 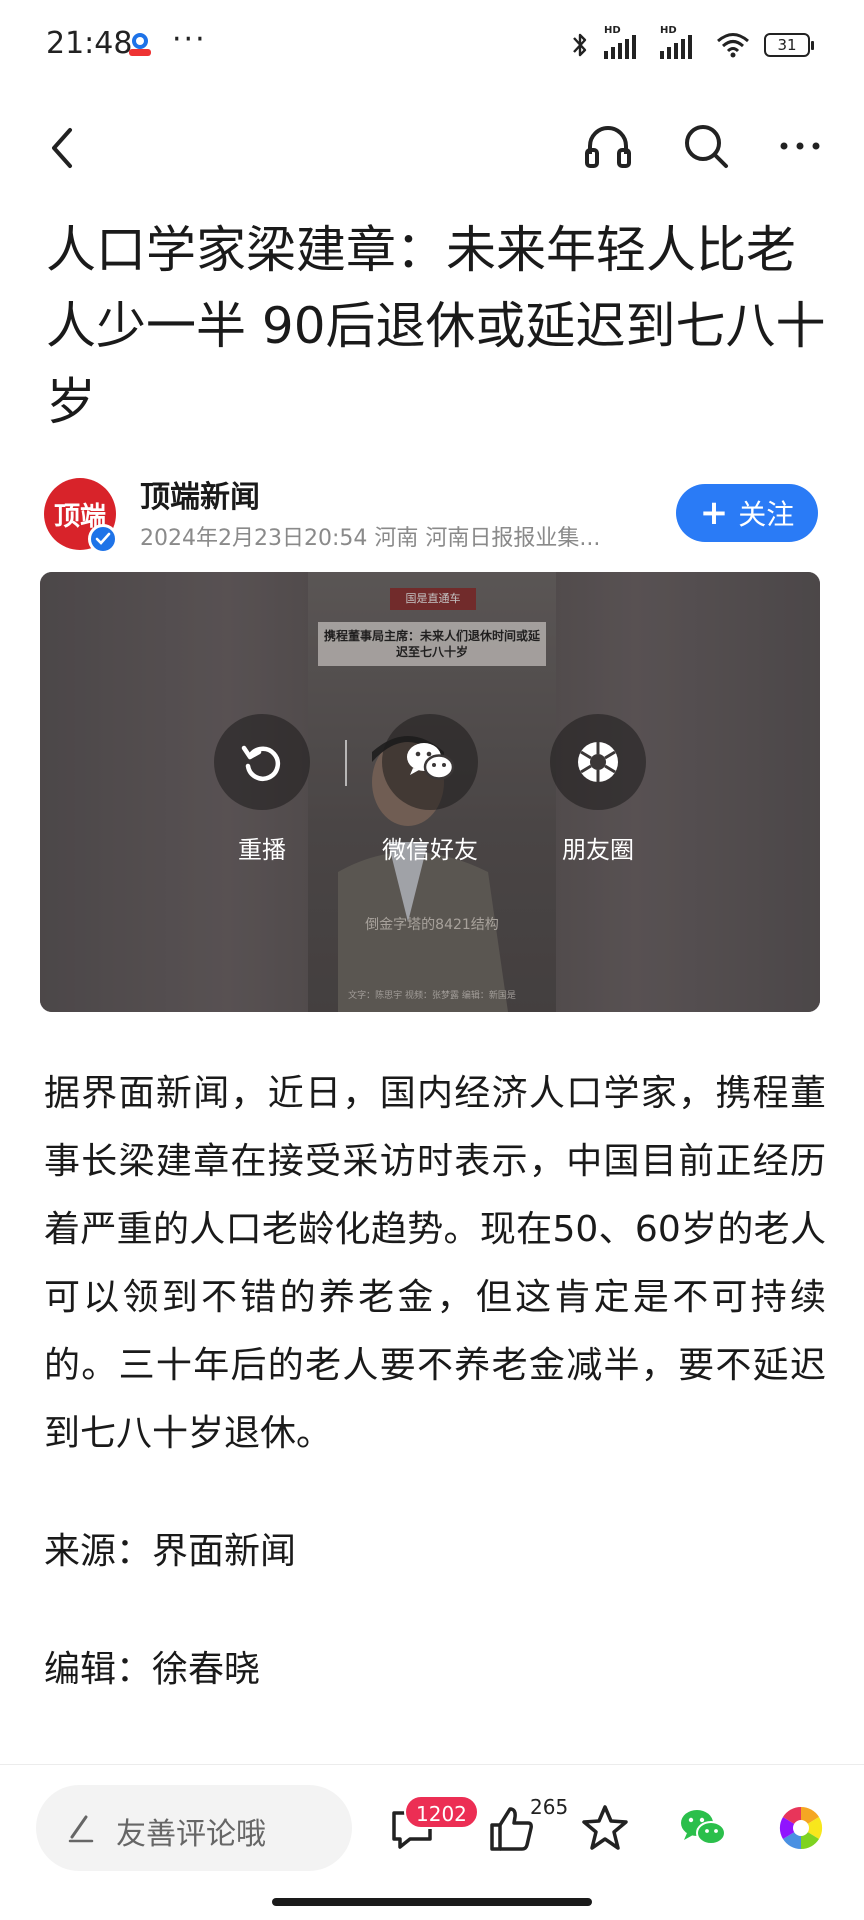 What do you see at coordinates (511, 1828) in the screenshot?
I see `like-icon` at bounding box center [511, 1828].